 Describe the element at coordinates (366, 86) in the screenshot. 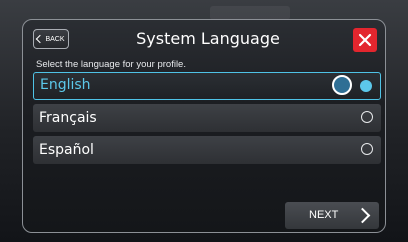

I see `radio-selected-icon` at that location.